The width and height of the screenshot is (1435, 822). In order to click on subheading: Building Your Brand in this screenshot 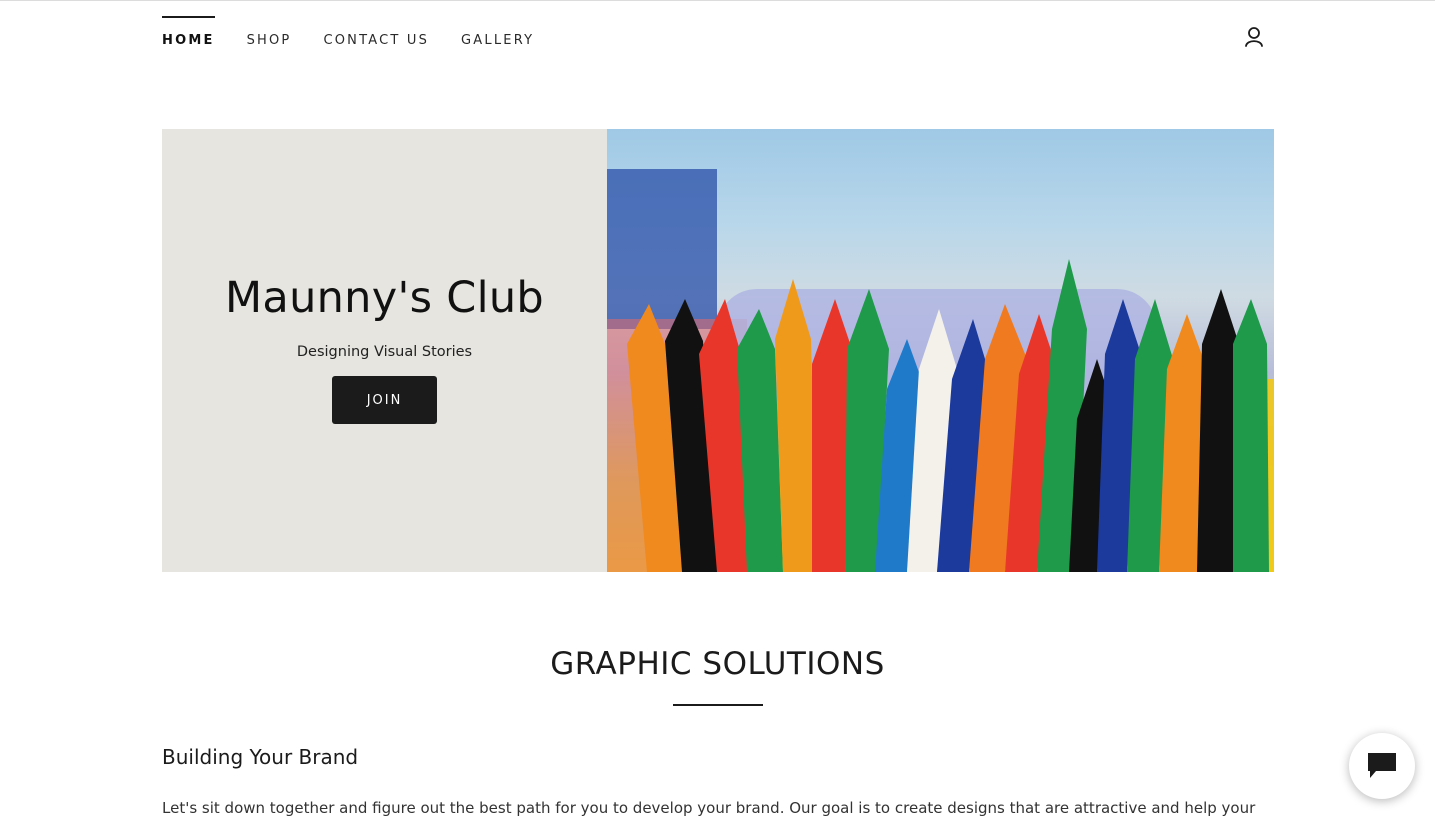, I will do `click(260, 757)`.